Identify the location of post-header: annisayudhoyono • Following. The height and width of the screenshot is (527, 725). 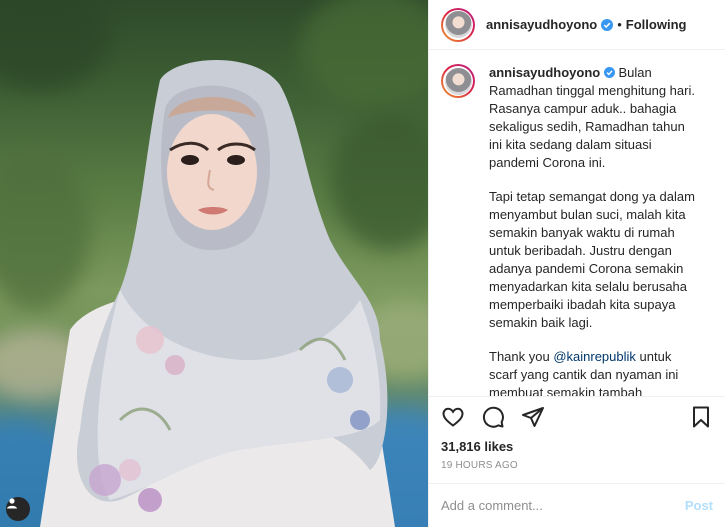
(577, 25).